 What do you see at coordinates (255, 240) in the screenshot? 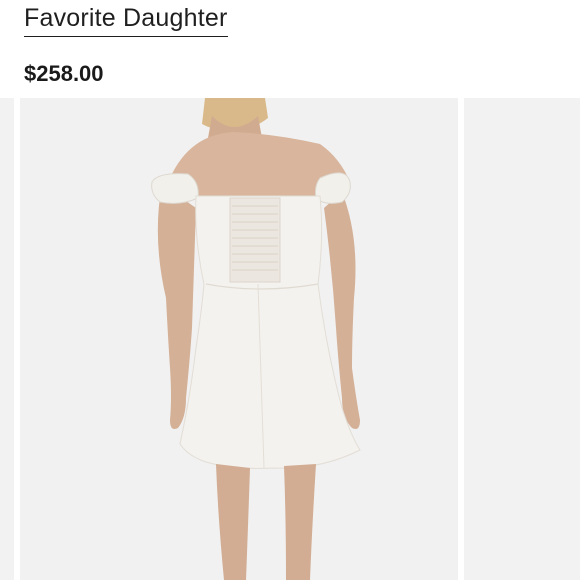
I see `smocked-panel` at bounding box center [255, 240].